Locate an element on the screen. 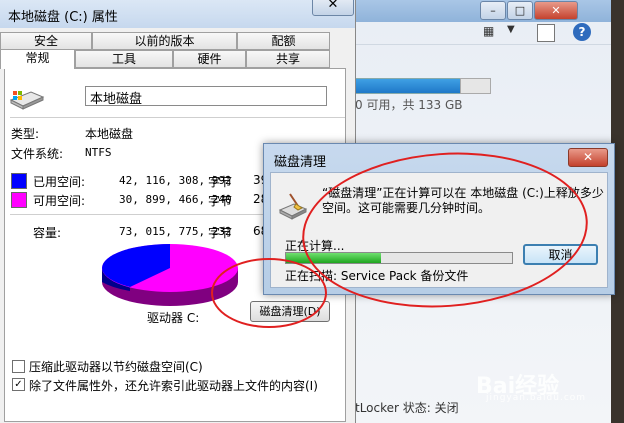 The image size is (624, 423). drive-usage-bar-remaining is located at coordinates (475, 86).